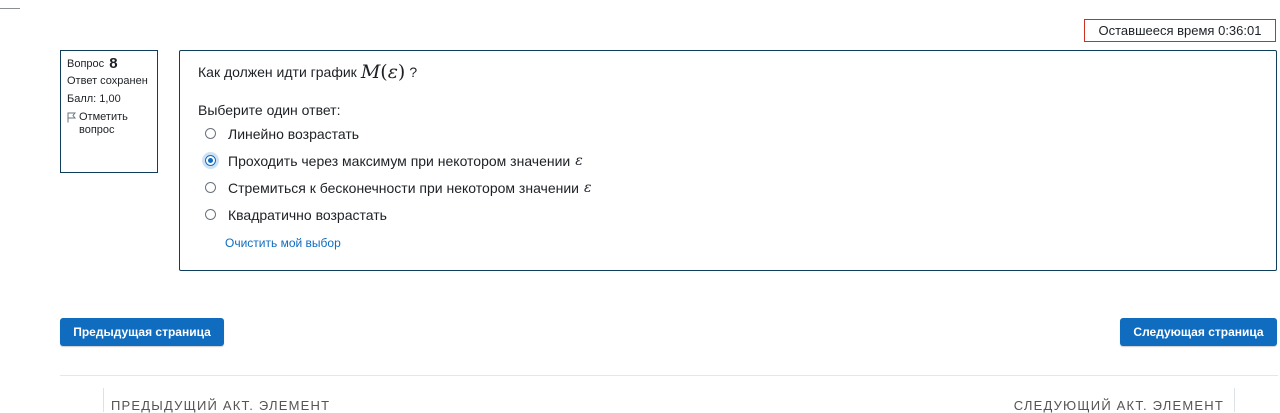 The image size is (1280, 413). I want to click on question-formula: M(ε), so click(383, 72).